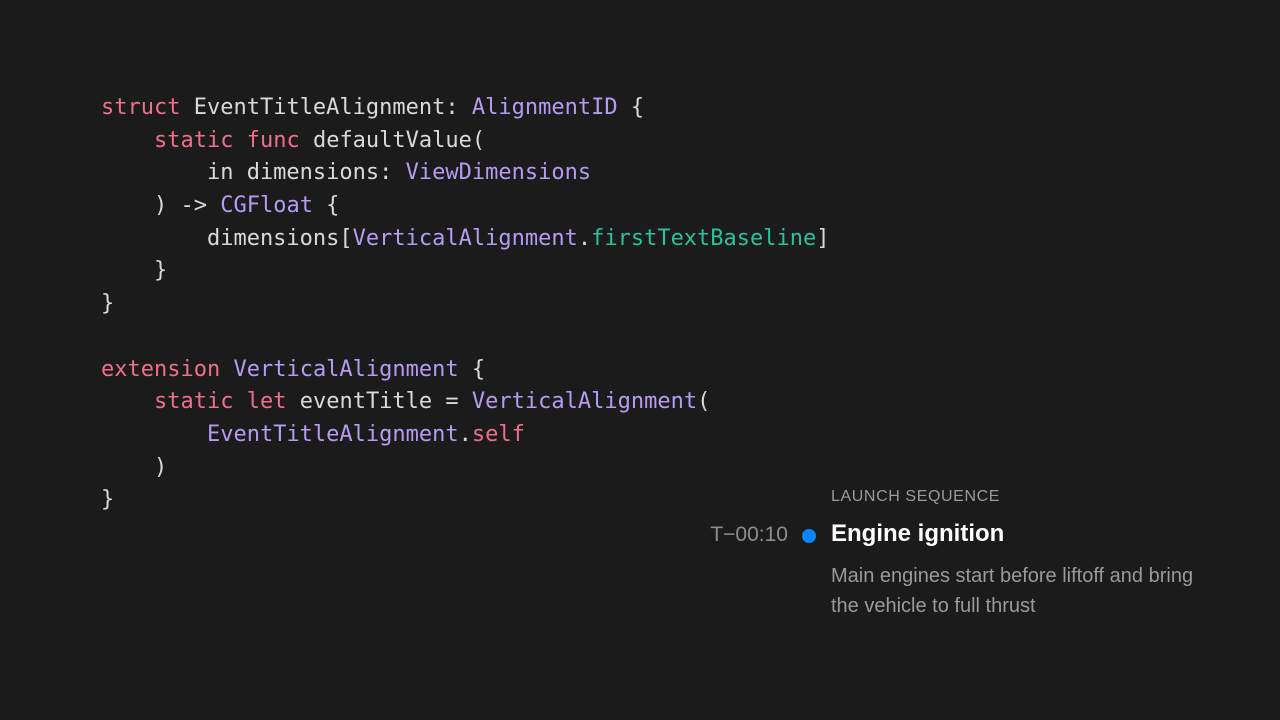 This screenshot has width=1280, height=720. I want to click on code-token-keyword: func, so click(273, 140).